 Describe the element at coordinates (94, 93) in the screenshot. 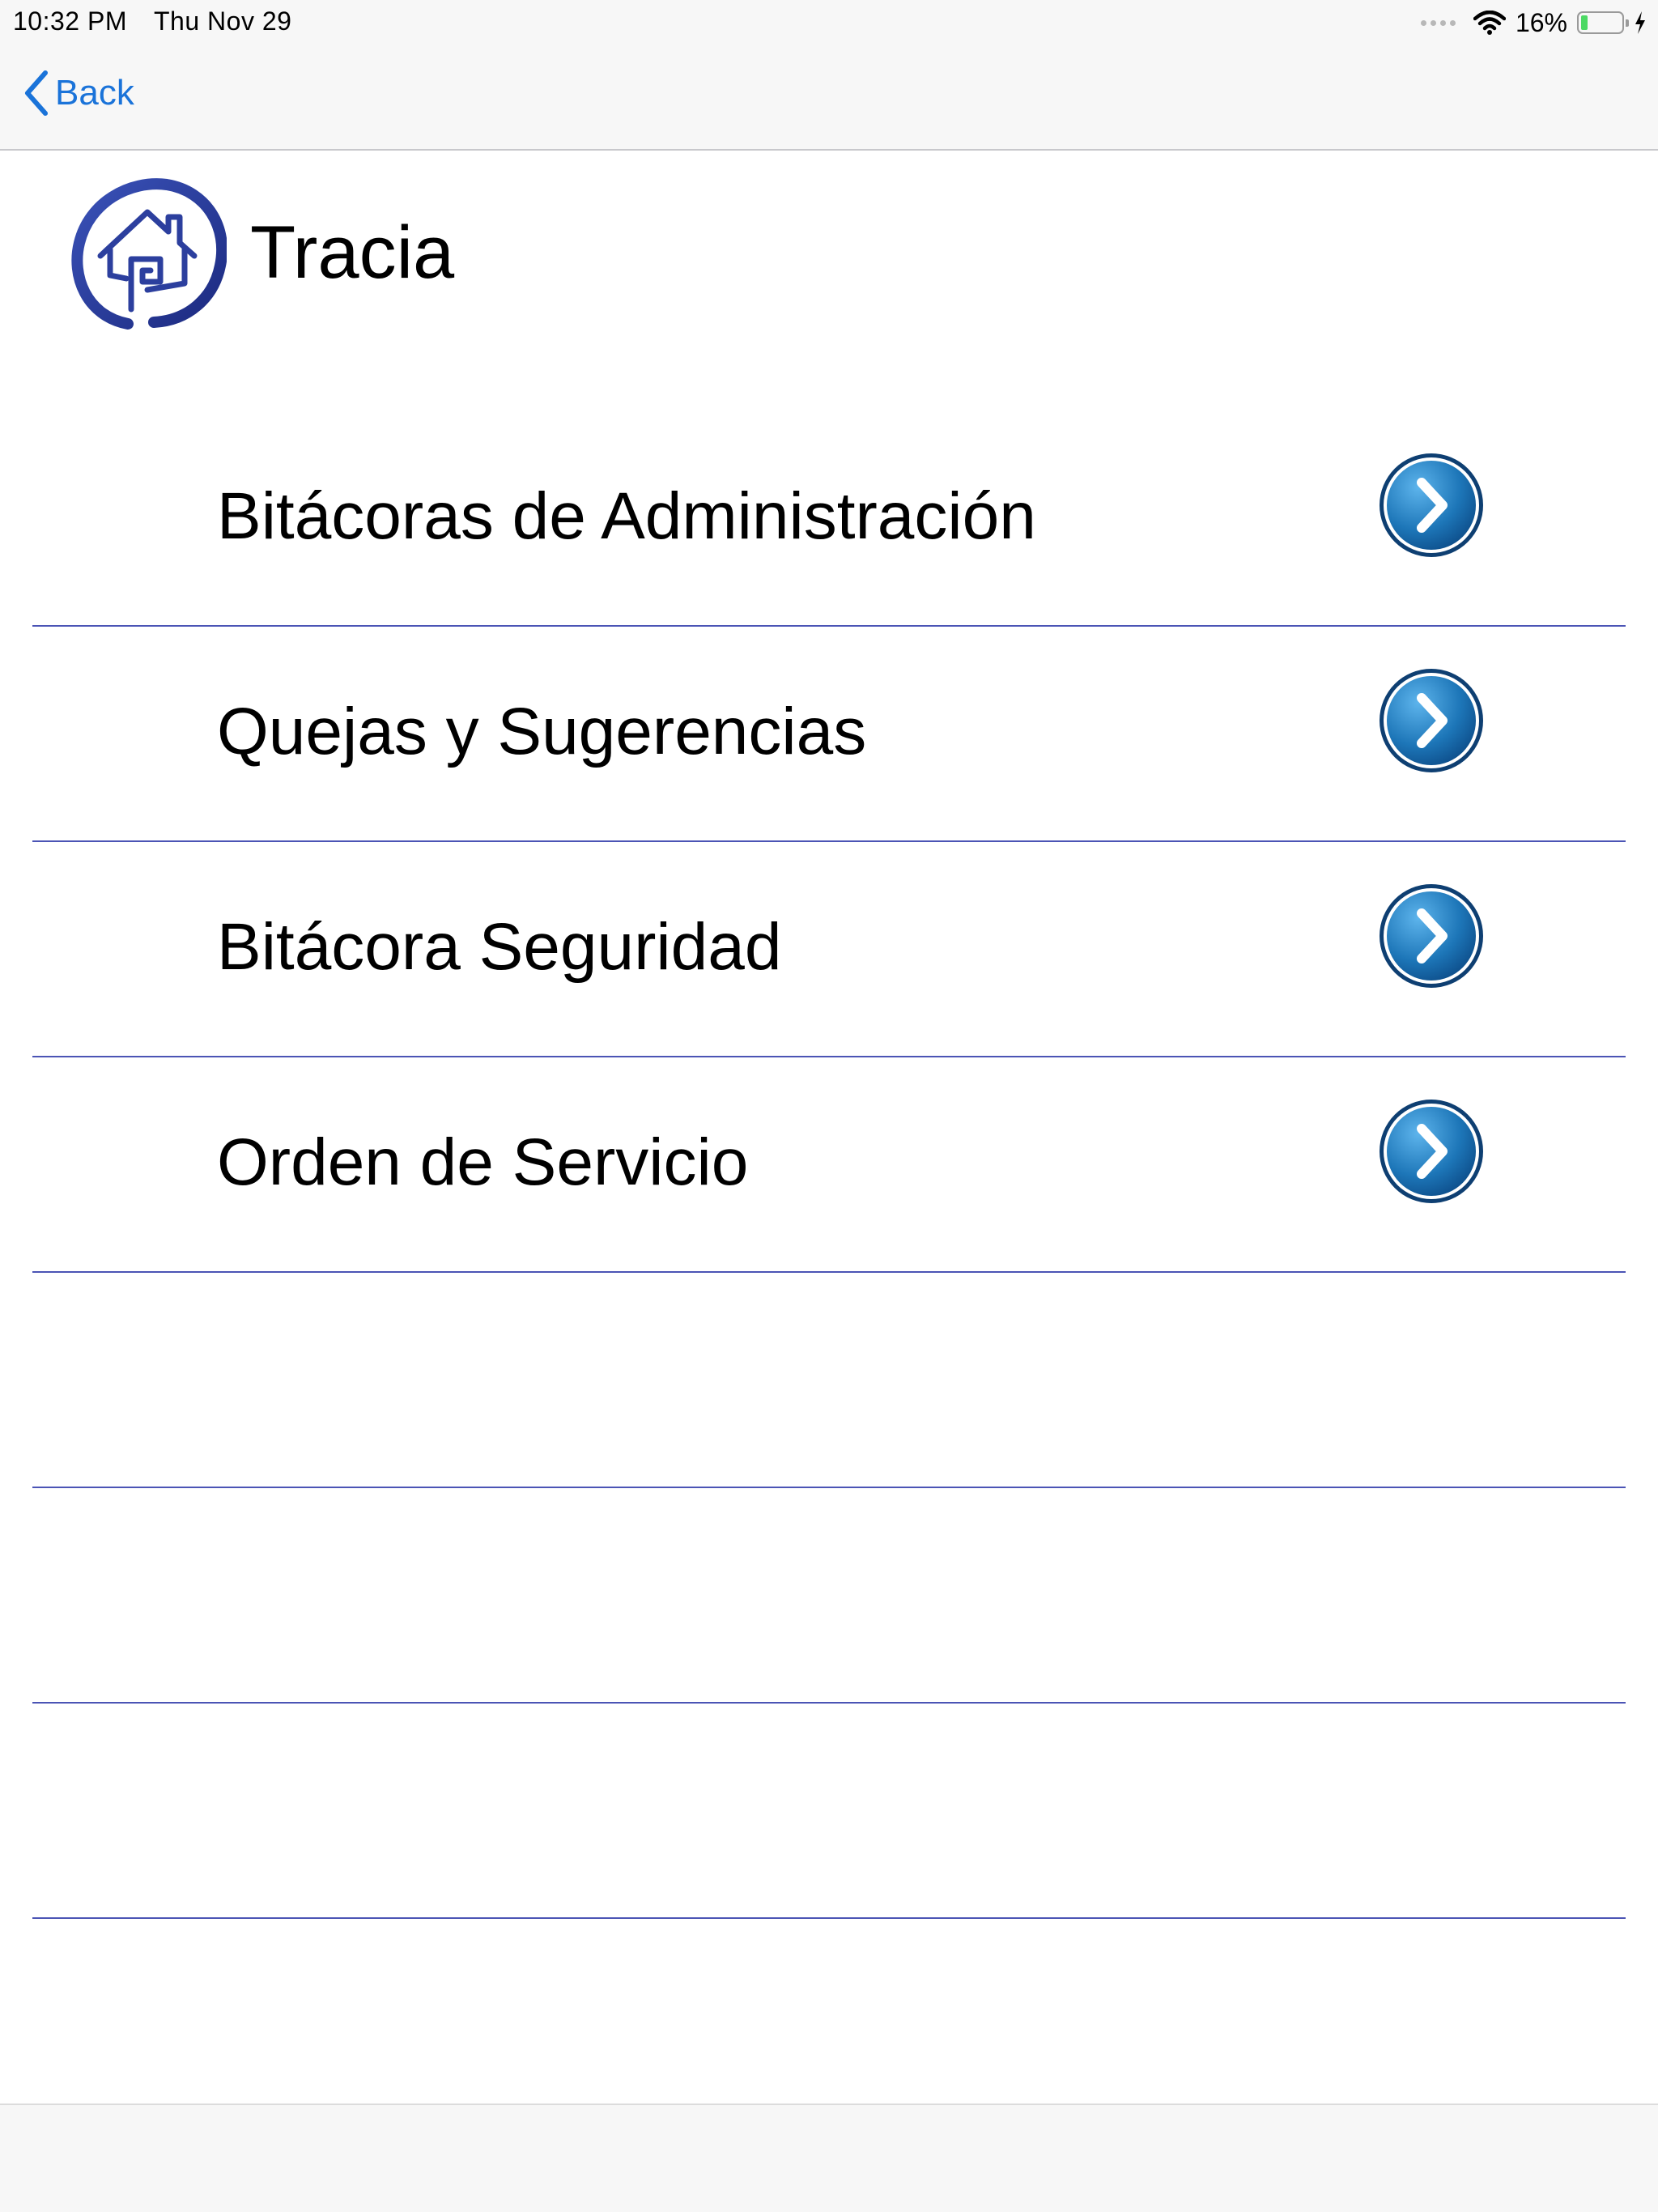

I see `back-label: Back` at that location.